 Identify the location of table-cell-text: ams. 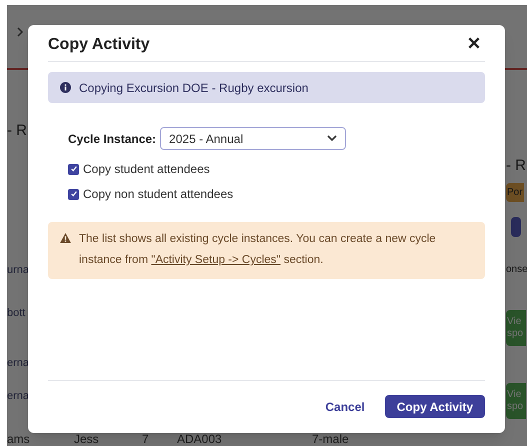
(18, 438).